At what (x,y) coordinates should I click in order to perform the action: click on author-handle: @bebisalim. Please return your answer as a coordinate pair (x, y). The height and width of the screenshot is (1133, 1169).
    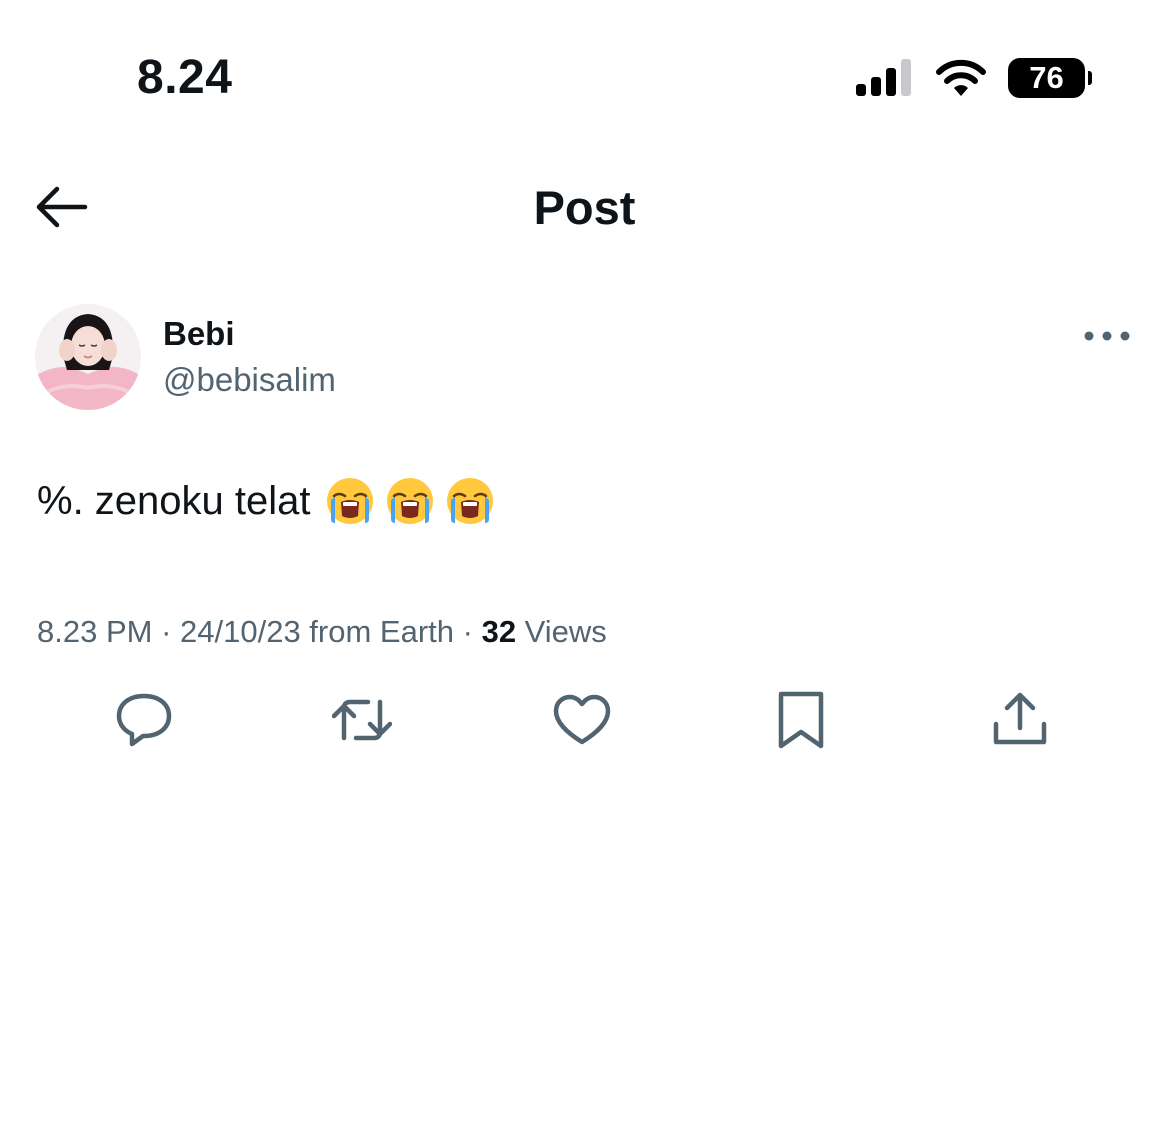
    Looking at the image, I should click on (249, 380).